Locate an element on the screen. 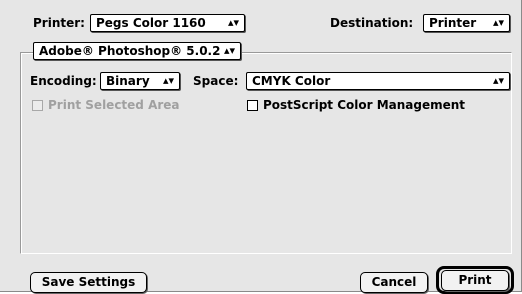  save-settings-button: Save Settings is located at coordinates (88, 282).